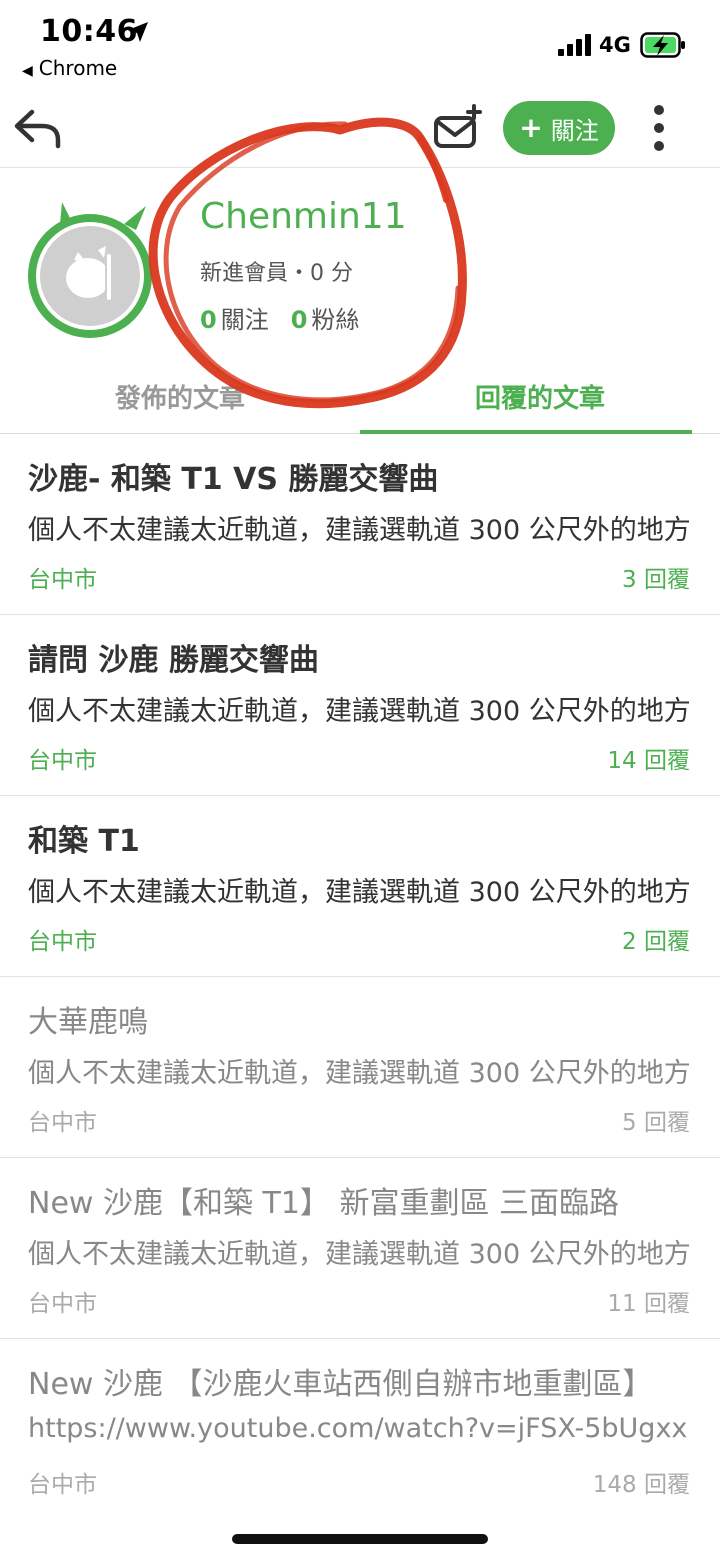 The image size is (720, 1558). I want to click on top-nav-bar: + 關注, so click(360, 129).